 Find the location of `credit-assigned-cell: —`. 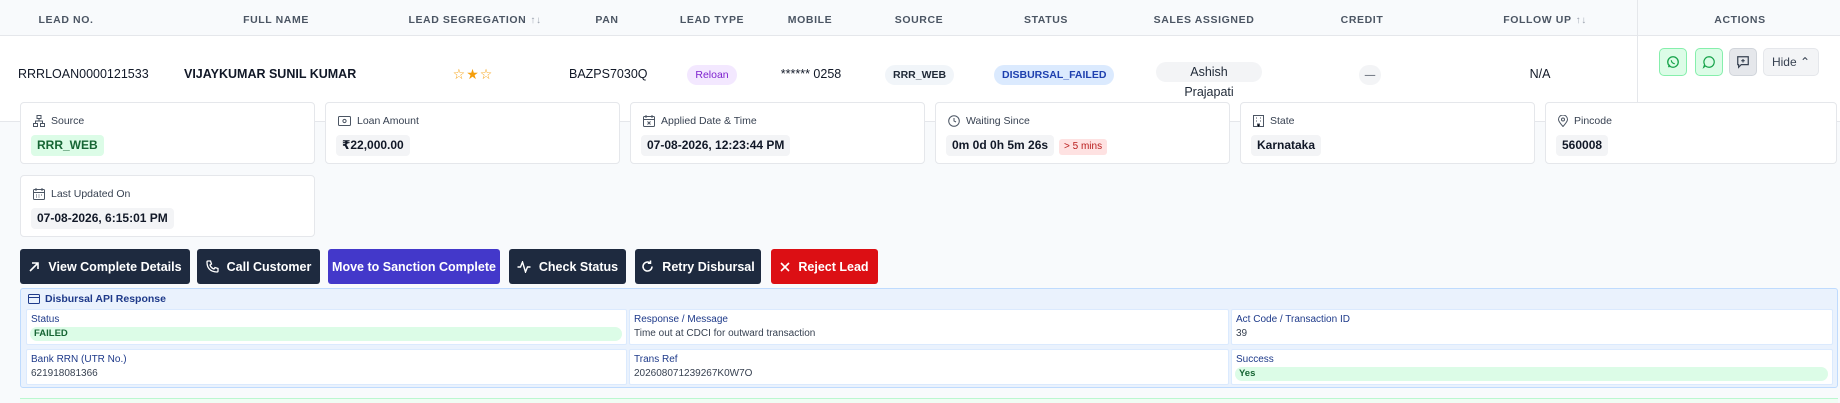

credit-assigned-cell: — is located at coordinates (1370, 74).